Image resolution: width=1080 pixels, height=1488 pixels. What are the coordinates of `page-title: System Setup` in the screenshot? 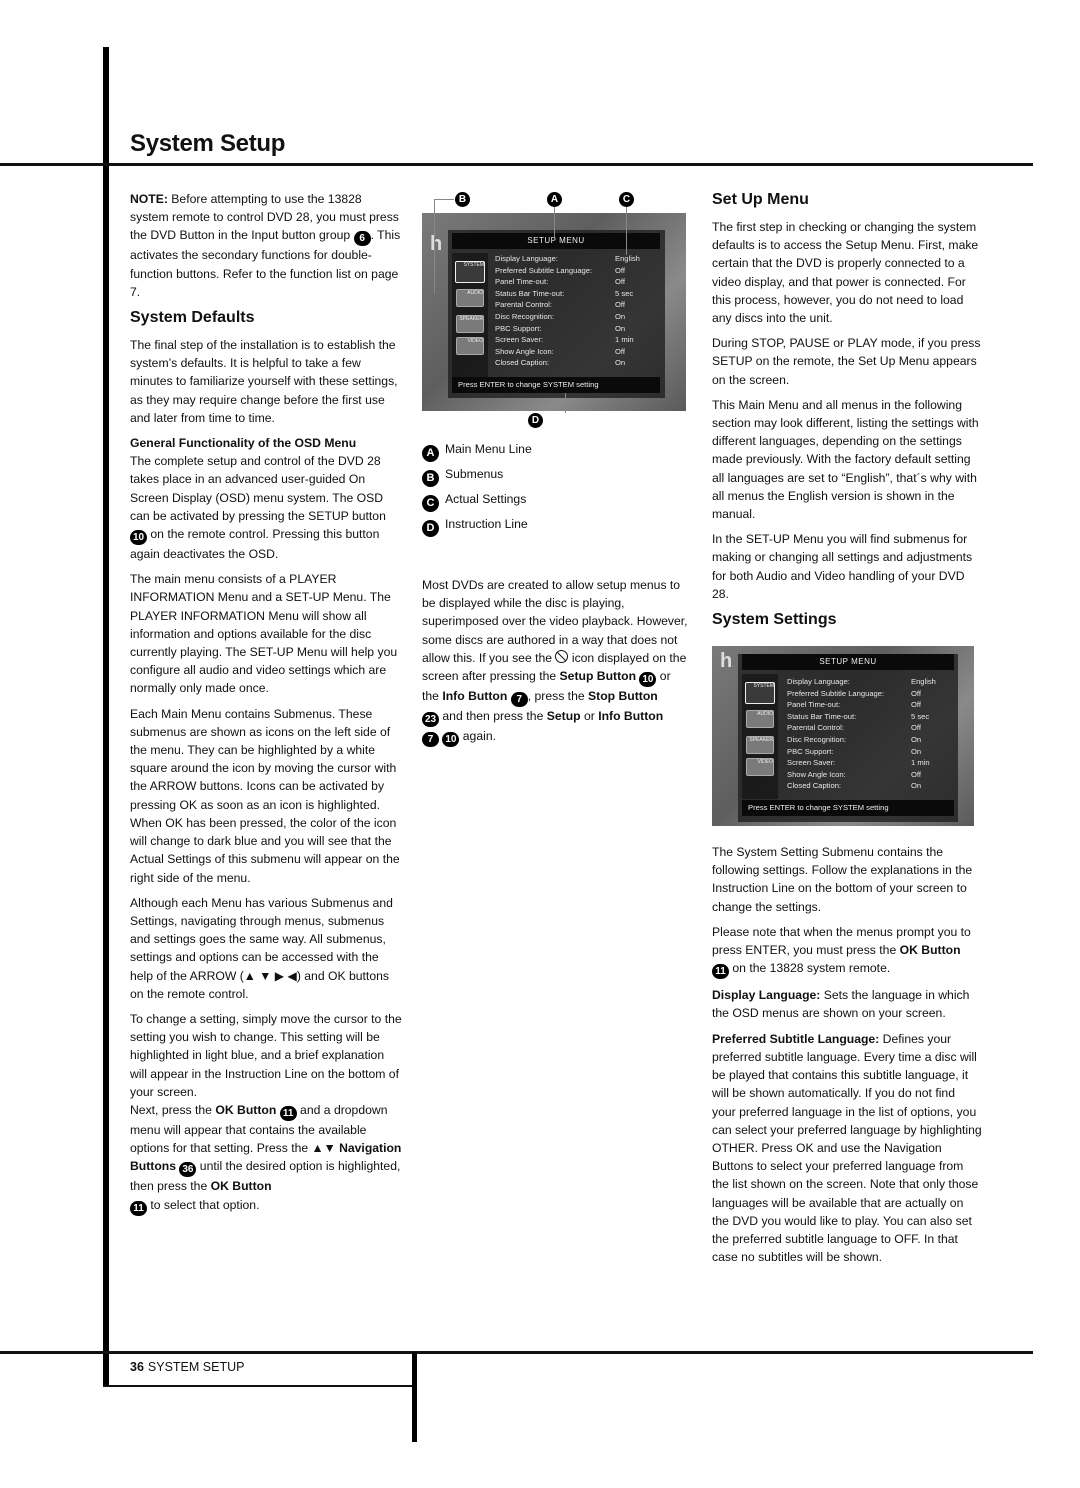 It's located at (208, 143).